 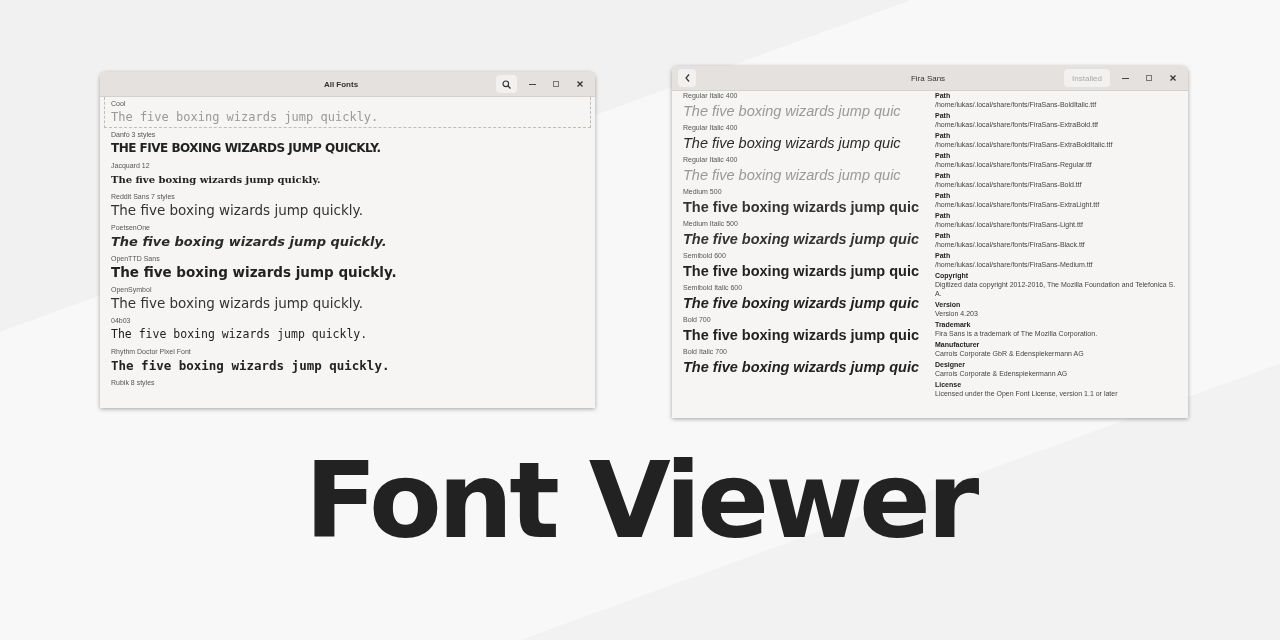 I want to click on window-title: All Fonts, so click(x=341, y=84).